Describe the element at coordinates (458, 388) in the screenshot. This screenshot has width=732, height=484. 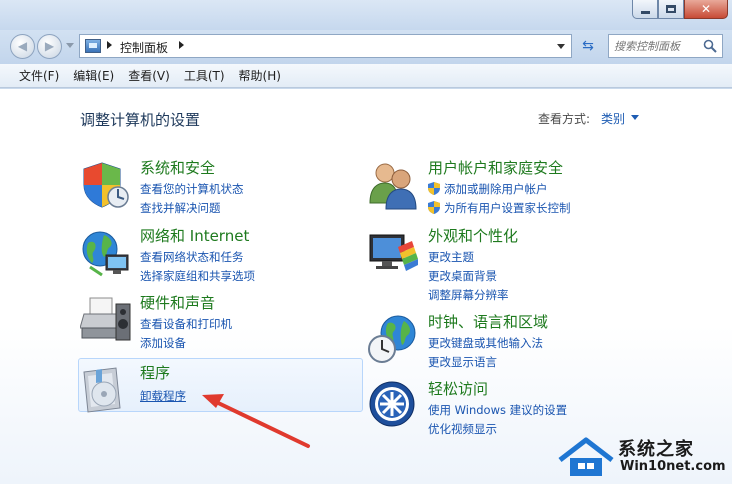
I see `category-title-ease-of-access: 轻松访问` at that location.